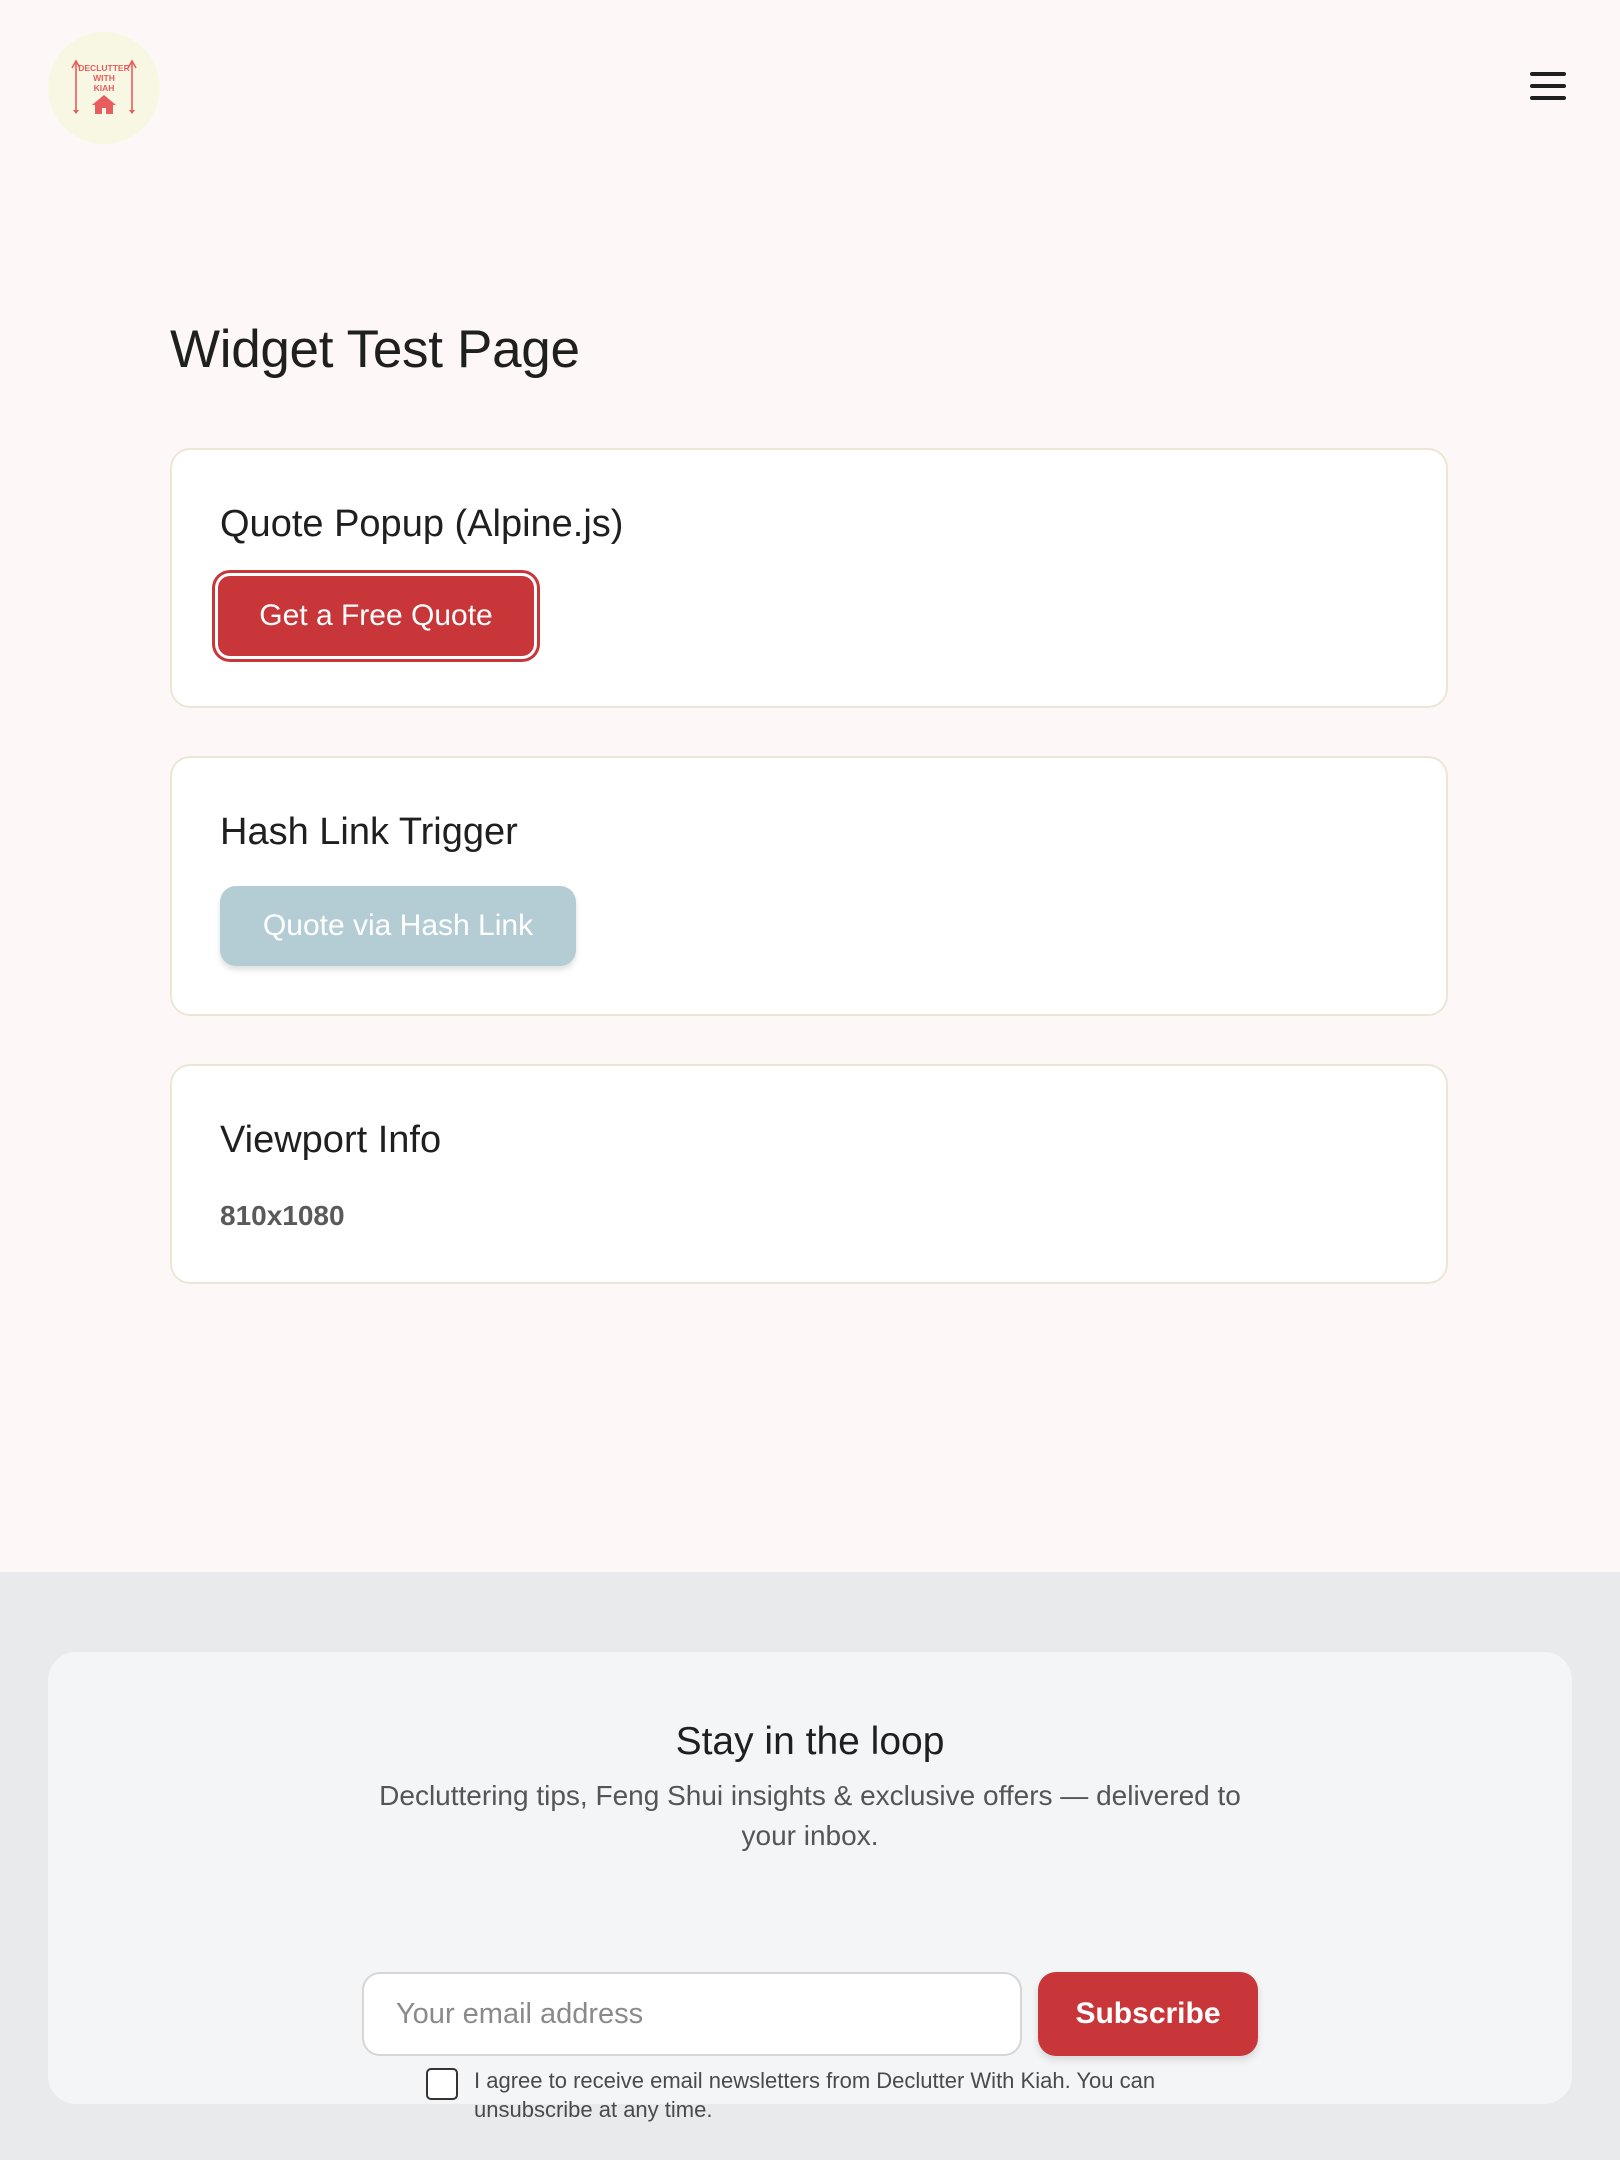 This screenshot has height=2160, width=1620. Describe the element at coordinates (810, 90) in the screenshot. I see `site-header: DECLUTTER WITH KIAH` at that location.